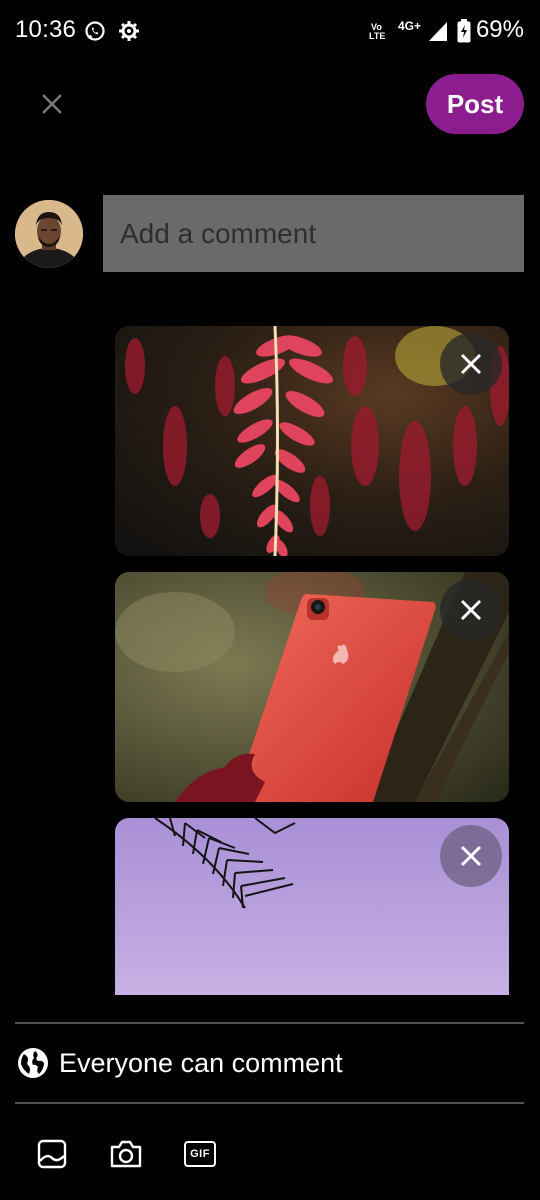  Describe the element at coordinates (410, 26) in the screenshot. I see `network-type: 4G+` at that location.